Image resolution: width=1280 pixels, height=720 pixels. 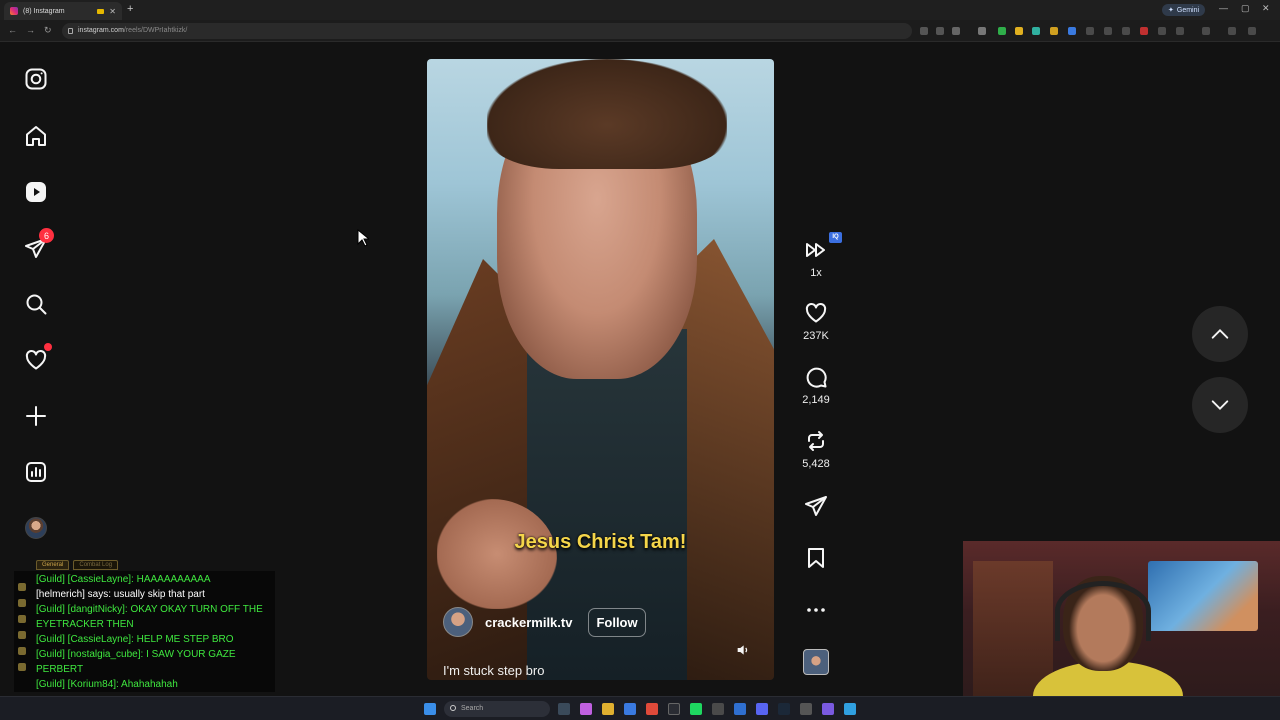 I want to click on follow-button: Follow, so click(x=617, y=622).